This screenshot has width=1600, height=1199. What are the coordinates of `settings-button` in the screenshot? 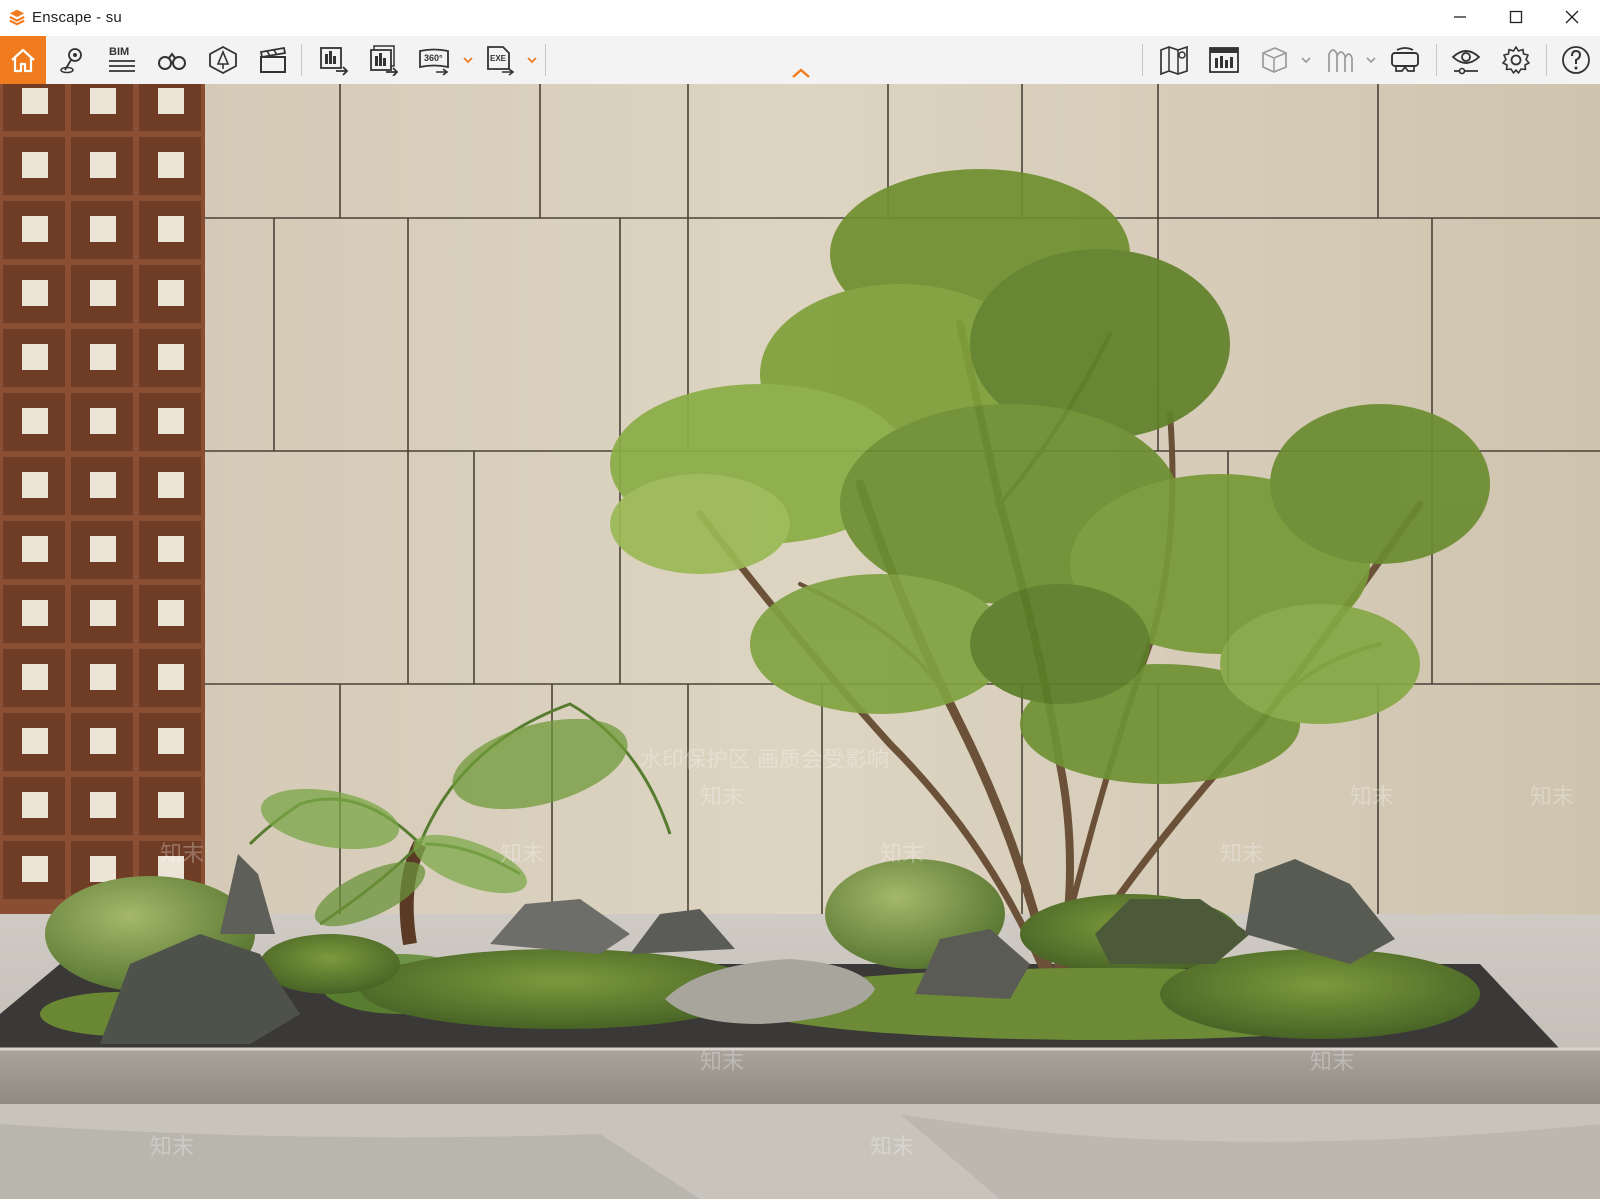 It's located at (1516, 60).